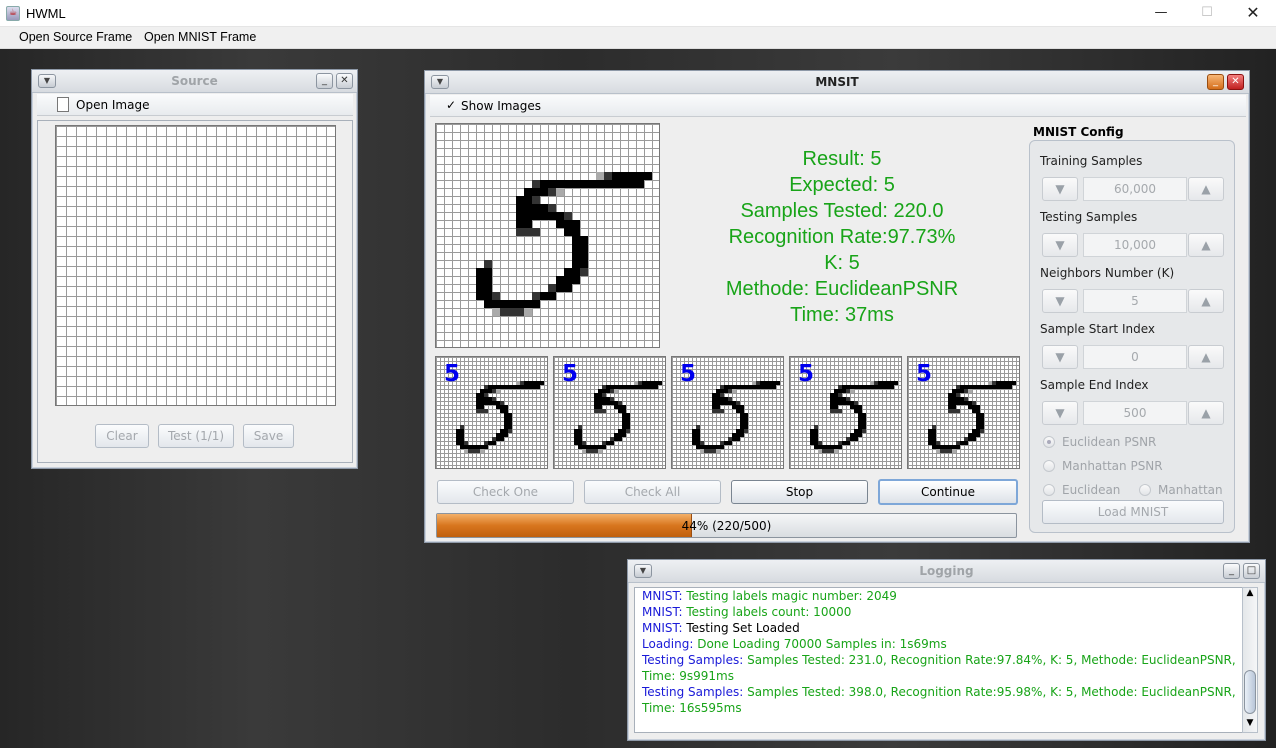 This screenshot has height=748, width=1276. What do you see at coordinates (501, 106) in the screenshot?
I see `show-images-toggle: Show Images` at bounding box center [501, 106].